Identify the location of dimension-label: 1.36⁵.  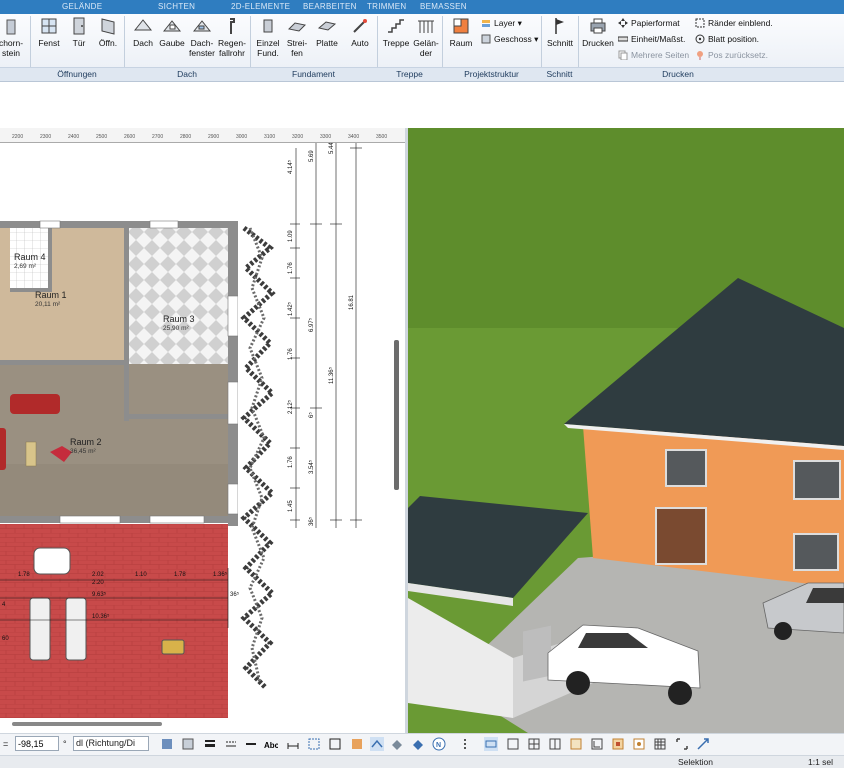
(220, 575).